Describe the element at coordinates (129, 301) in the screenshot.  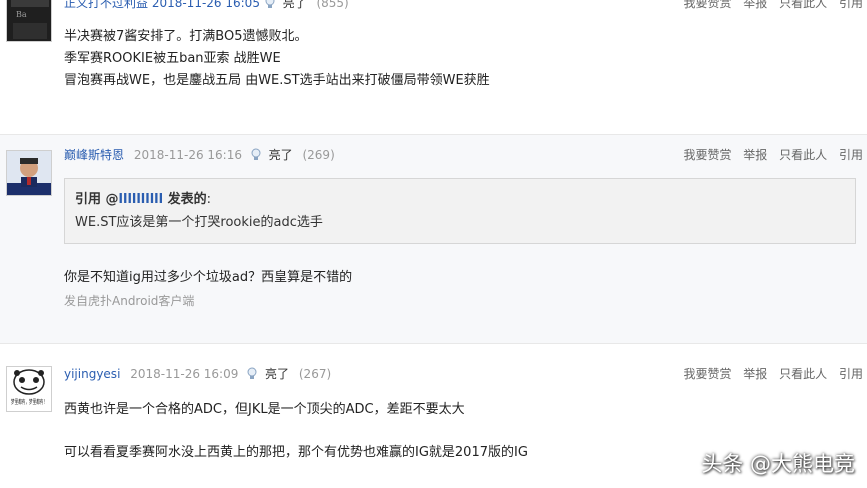
I see `post-source: 发自虎扑Android客户端` at that location.